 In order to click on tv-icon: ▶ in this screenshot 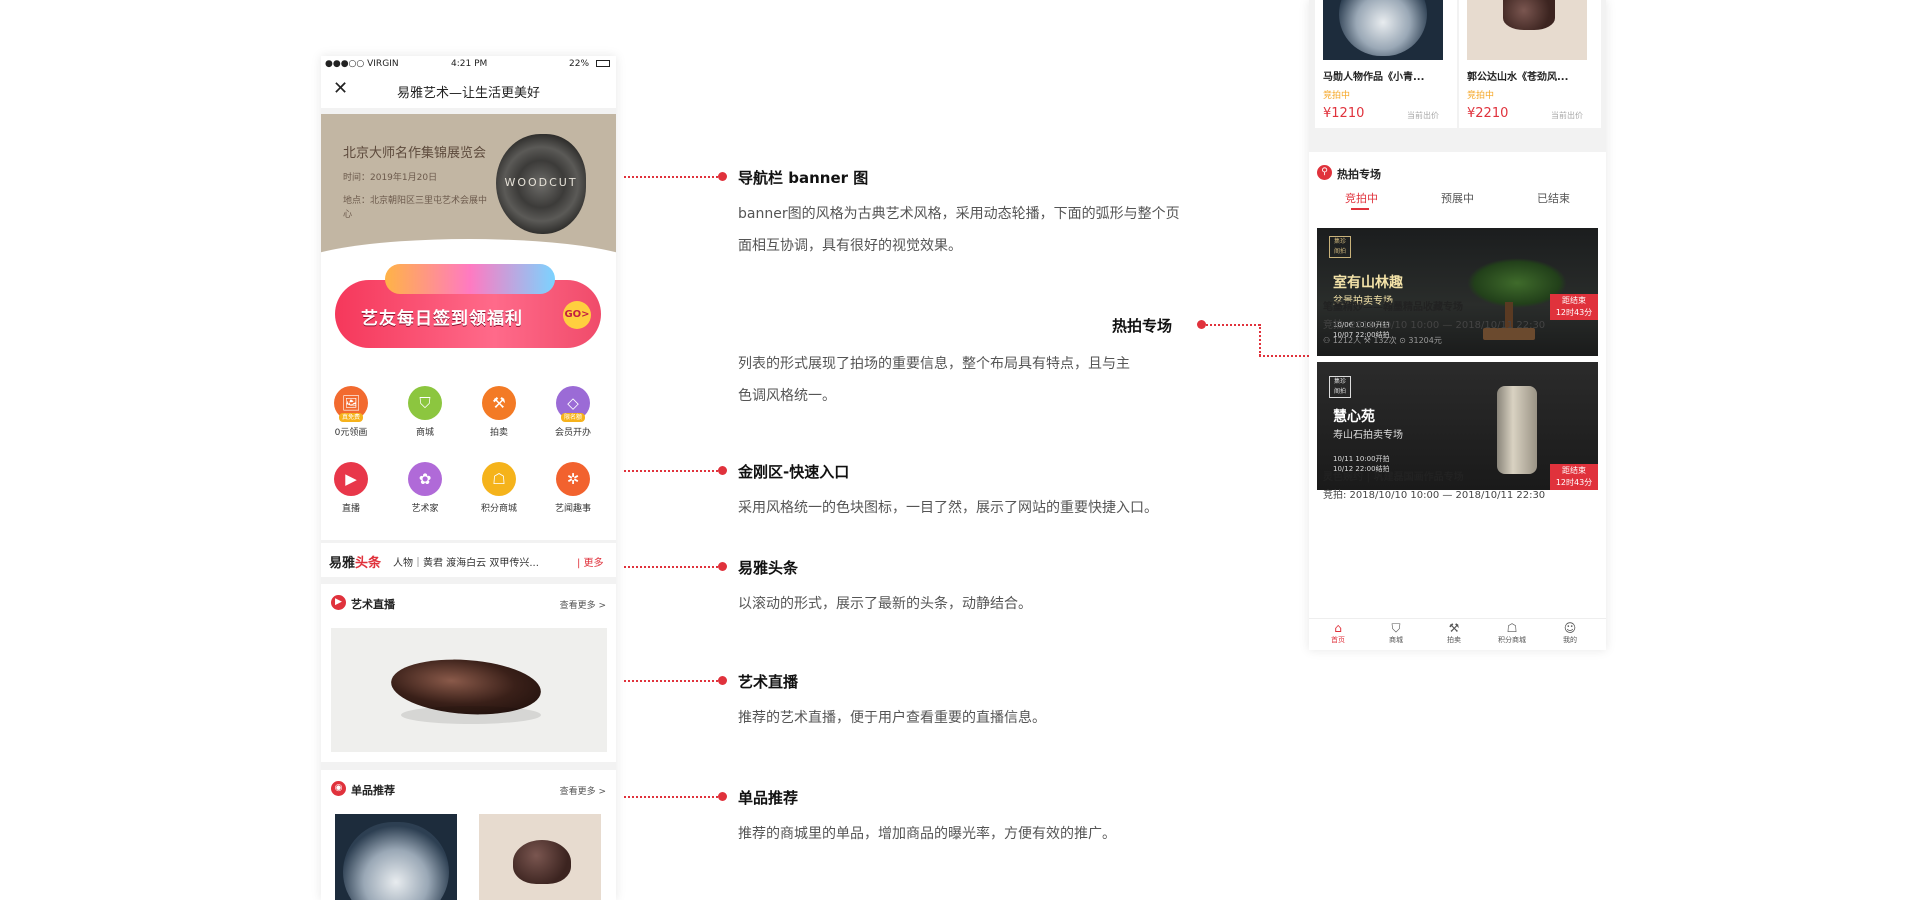, I will do `click(351, 479)`.